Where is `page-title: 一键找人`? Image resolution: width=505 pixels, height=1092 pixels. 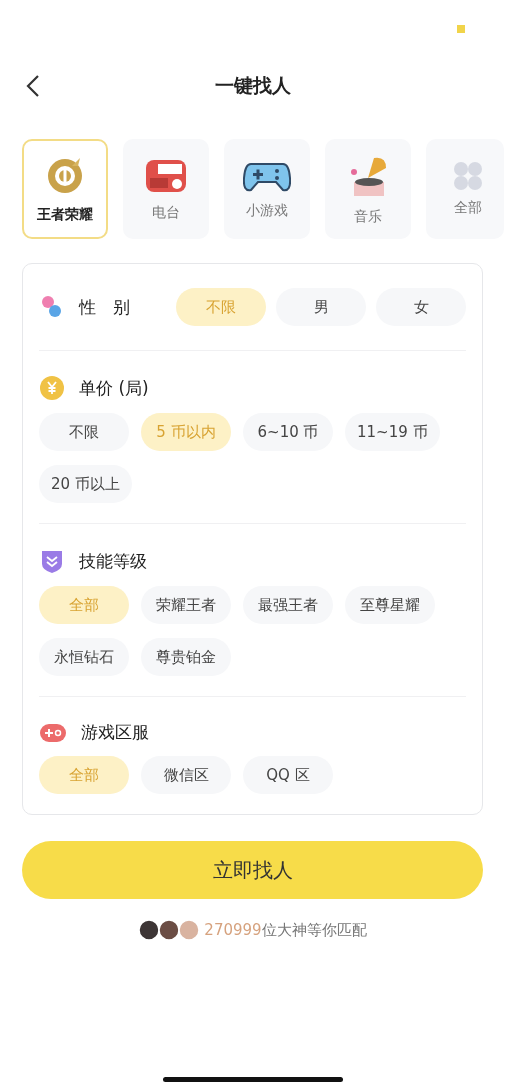
page-title: 一键找人 is located at coordinates (252, 85).